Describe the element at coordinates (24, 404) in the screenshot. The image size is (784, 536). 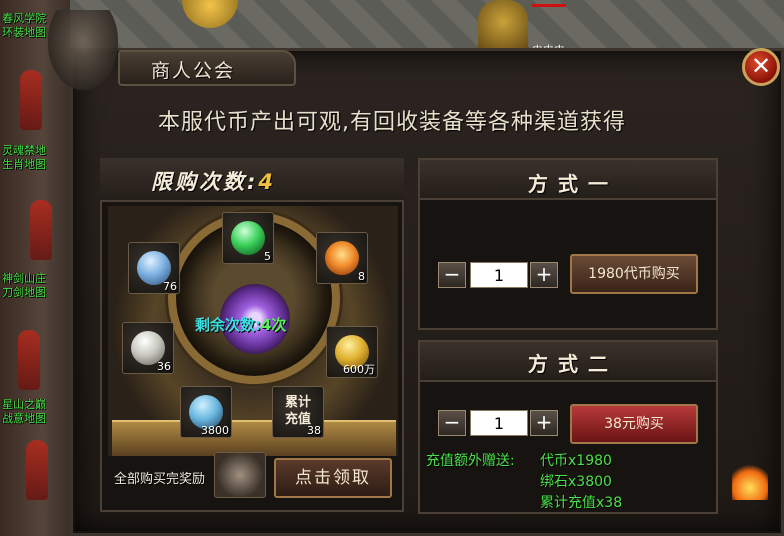
I see `map-label: 星山之巅` at that location.